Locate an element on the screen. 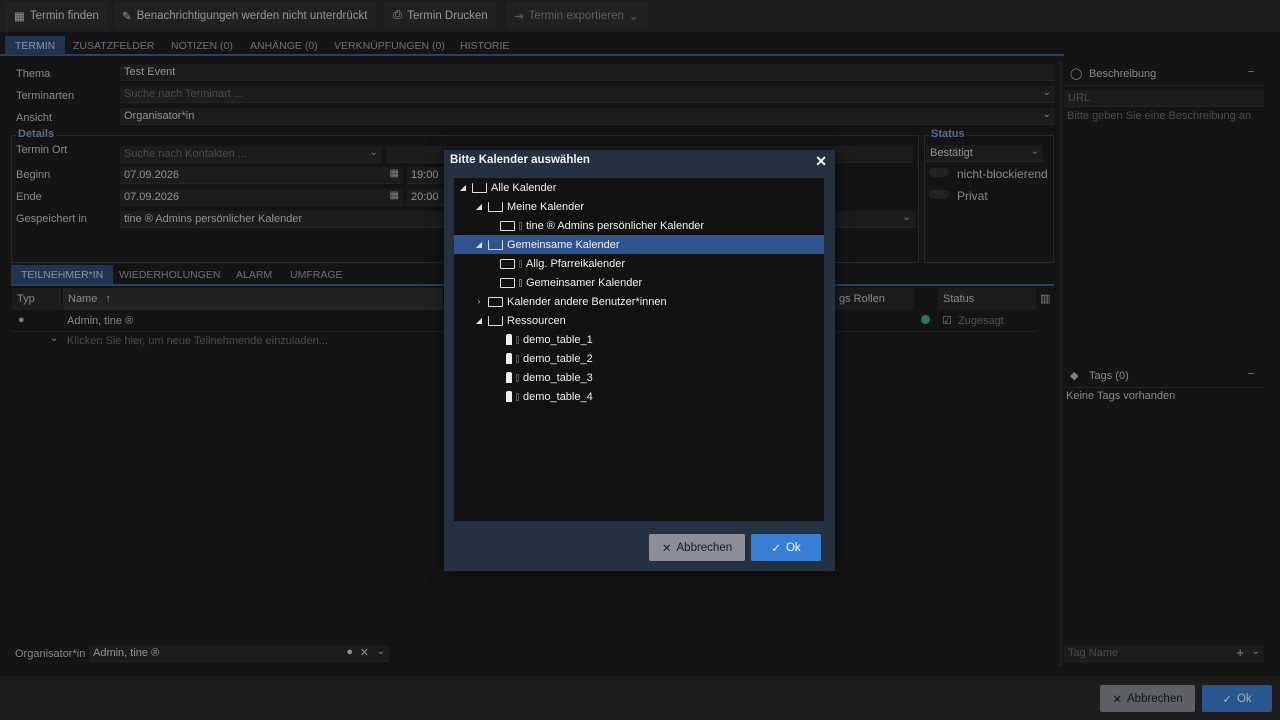 This screenshot has width=1280, height=720. tree-node-gemeinsamer-kalender: Gemeinsamer Kalender is located at coordinates (571, 282).